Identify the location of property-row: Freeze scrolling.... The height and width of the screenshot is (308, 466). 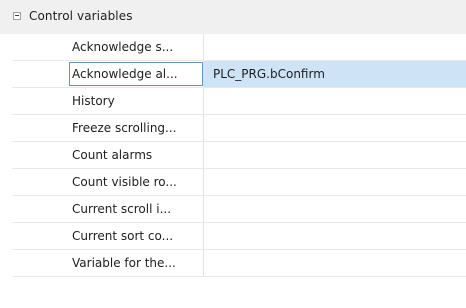
(239, 128).